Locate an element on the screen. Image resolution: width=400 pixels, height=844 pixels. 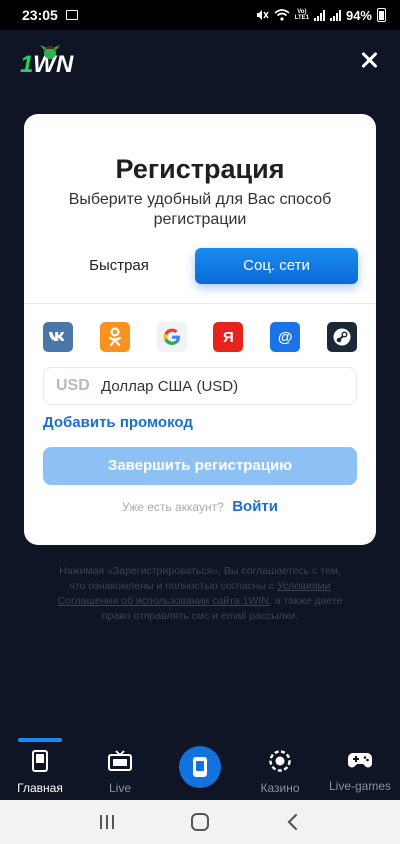
back-button is located at coordinates (293, 822).